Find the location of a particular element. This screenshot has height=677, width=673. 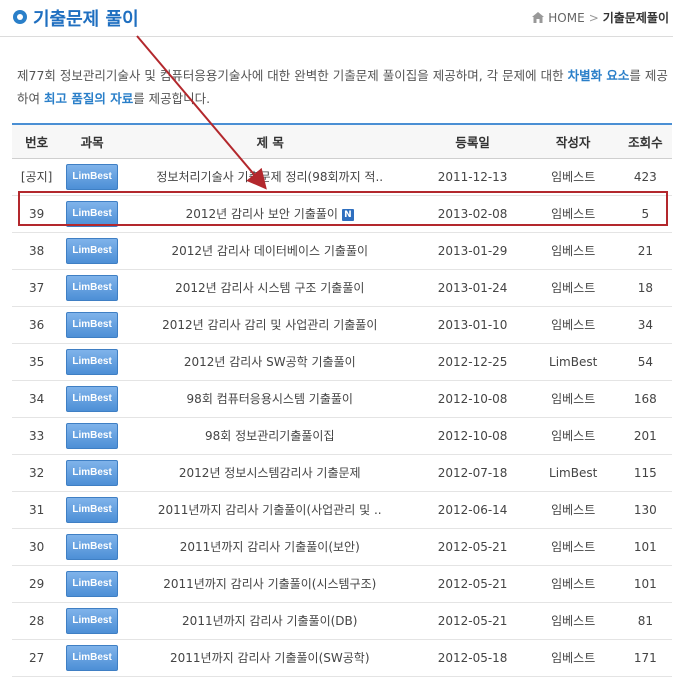

row-views: 54 is located at coordinates (645, 361).